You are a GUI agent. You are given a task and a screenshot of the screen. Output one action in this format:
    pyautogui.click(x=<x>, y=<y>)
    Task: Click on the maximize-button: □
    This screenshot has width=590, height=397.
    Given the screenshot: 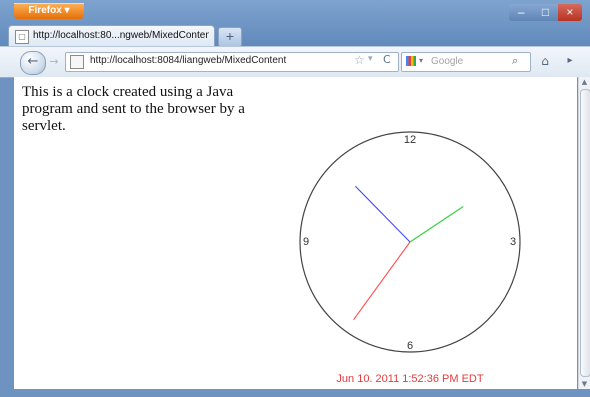 What is the action you would take?
    pyautogui.click(x=545, y=12)
    